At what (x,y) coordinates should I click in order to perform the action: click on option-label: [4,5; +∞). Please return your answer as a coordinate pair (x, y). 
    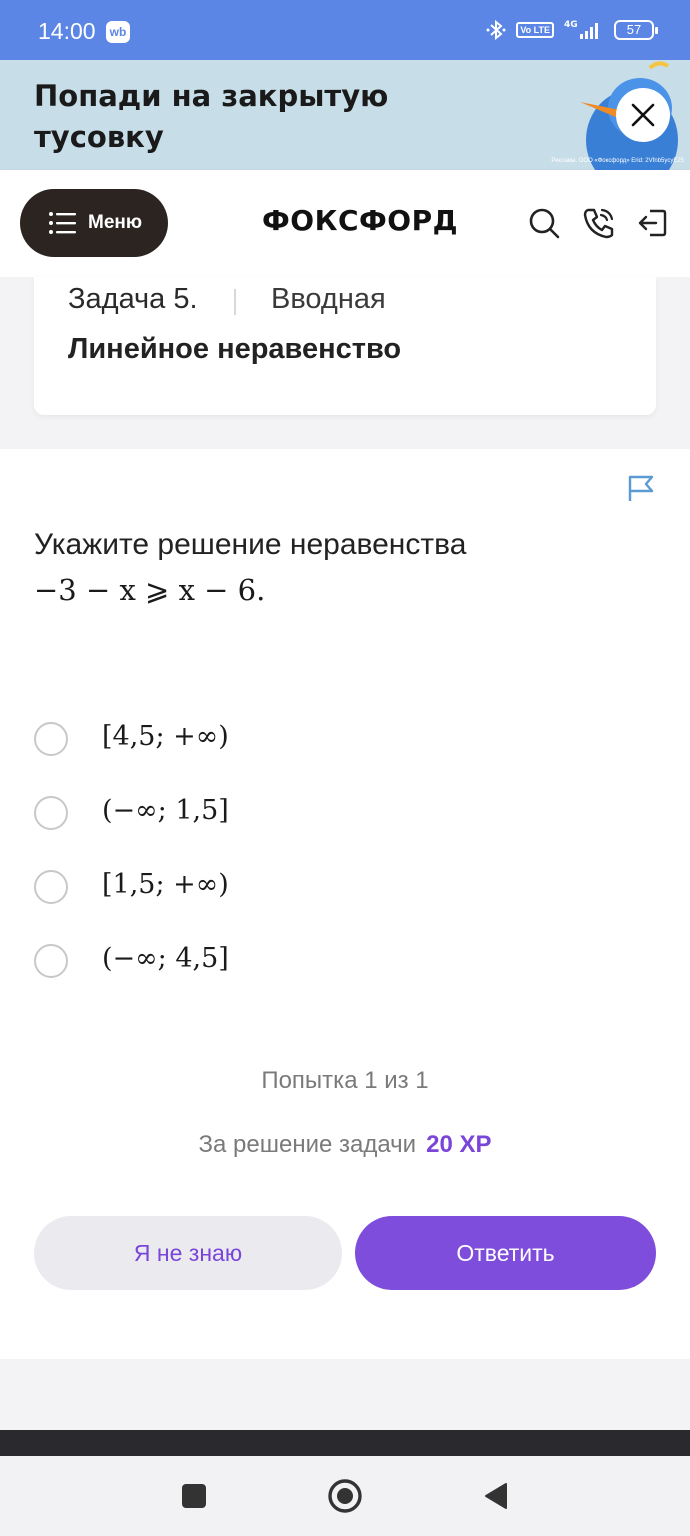
    Looking at the image, I should click on (165, 736).